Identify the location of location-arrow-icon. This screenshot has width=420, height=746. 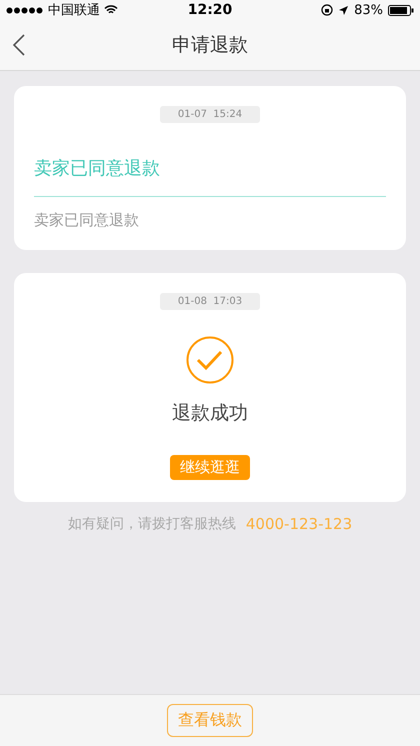
(344, 10).